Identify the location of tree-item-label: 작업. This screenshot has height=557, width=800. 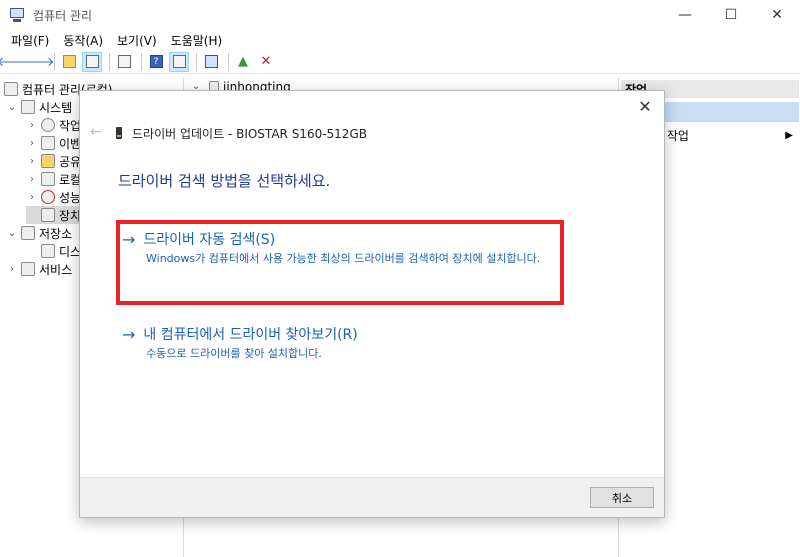
(70, 125).